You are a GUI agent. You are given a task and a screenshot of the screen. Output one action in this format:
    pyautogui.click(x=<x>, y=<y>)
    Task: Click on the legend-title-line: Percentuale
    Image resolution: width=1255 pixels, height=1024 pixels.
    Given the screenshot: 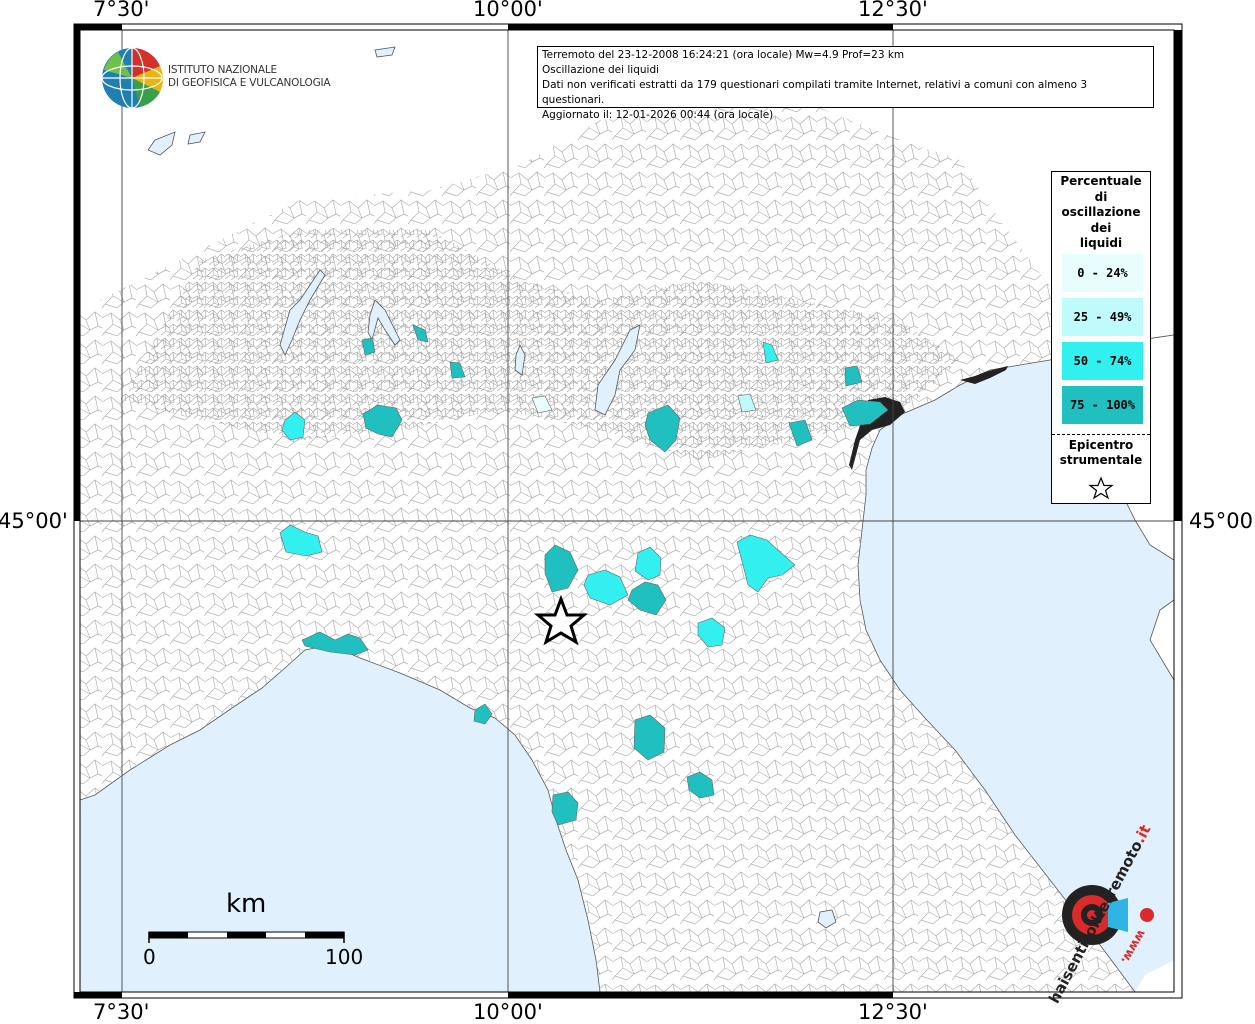 What is the action you would take?
    pyautogui.click(x=1101, y=181)
    